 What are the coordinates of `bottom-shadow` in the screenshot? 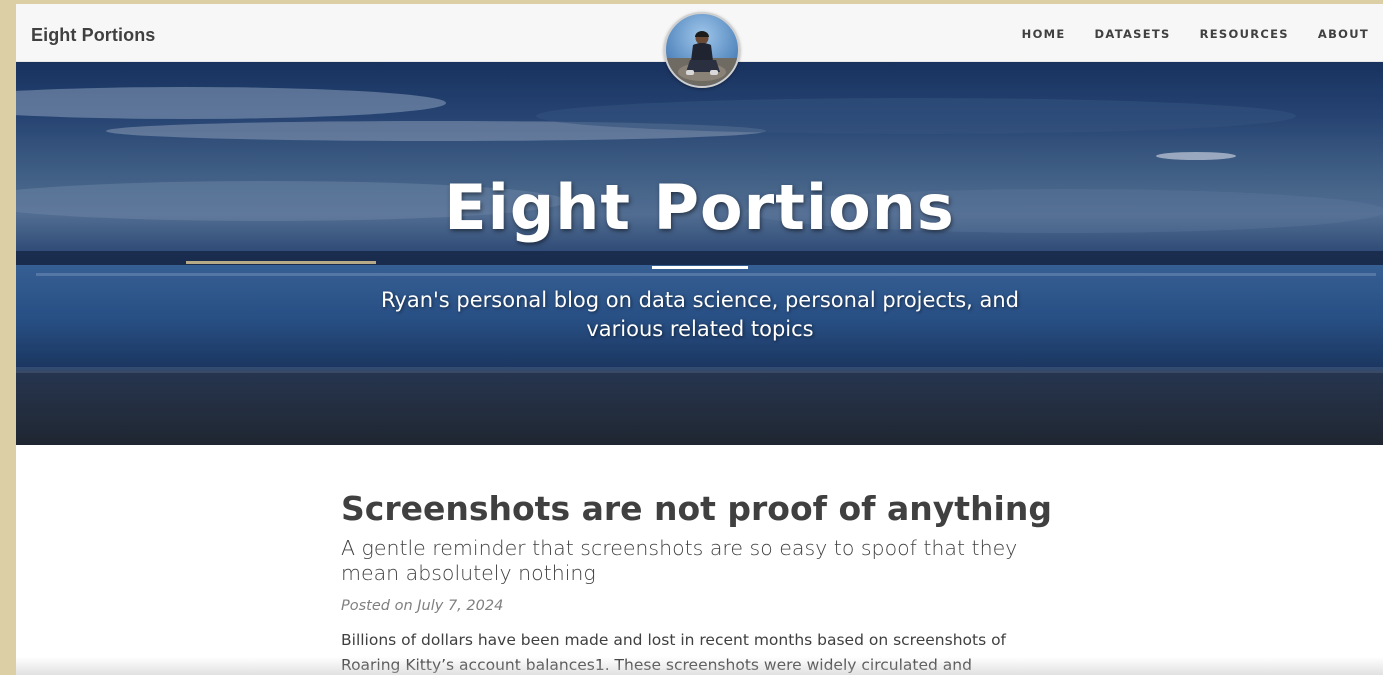 It's located at (699, 666).